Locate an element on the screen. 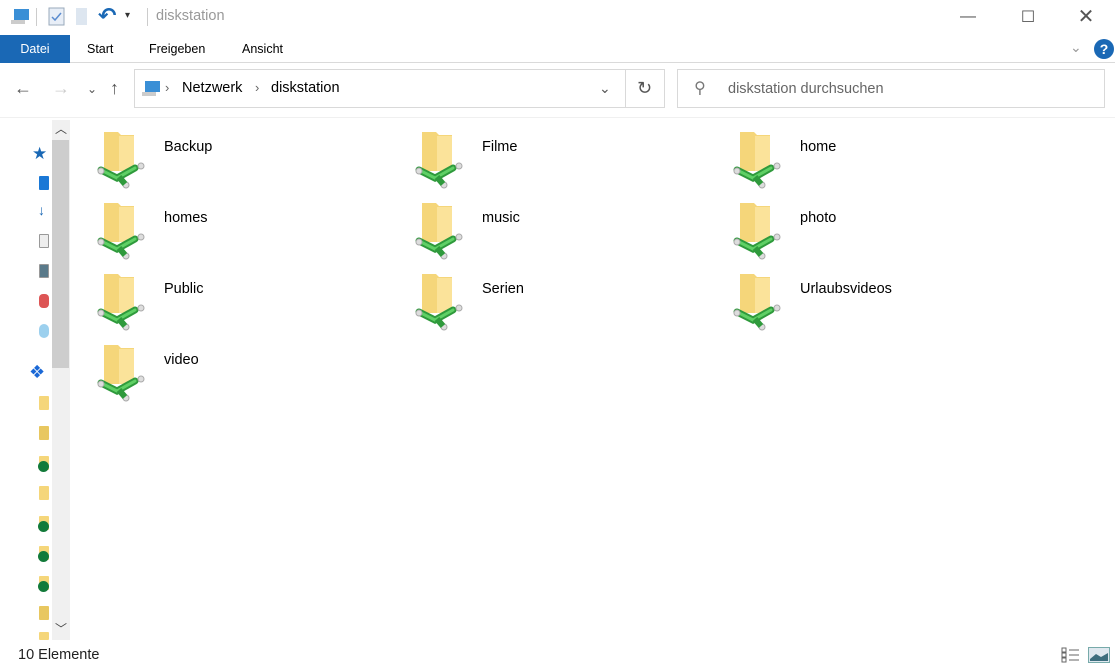 The width and height of the screenshot is (1115, 668). scroll-down-icon: ﹀ is located at coordinates (61, 628).